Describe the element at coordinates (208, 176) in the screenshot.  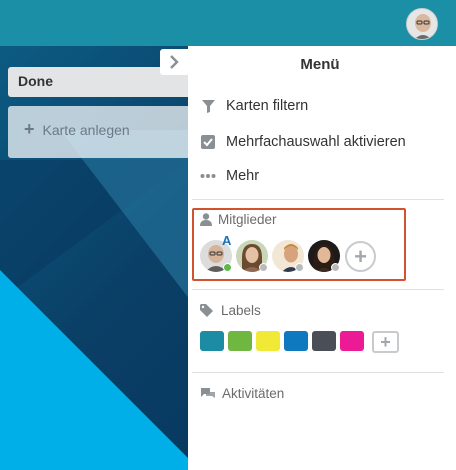
I see `more-dots-icon` at that location.